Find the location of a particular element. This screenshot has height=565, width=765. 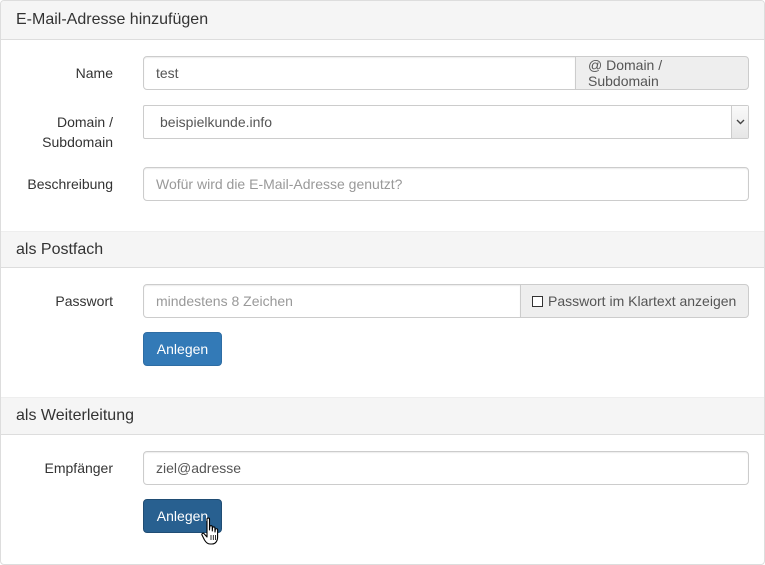

create-mailbox-button: Anlegen is located at coordinates (182, 349).